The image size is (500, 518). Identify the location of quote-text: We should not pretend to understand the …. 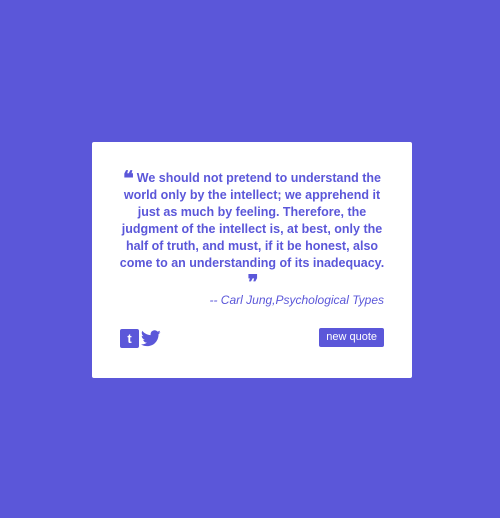
(252, 220).